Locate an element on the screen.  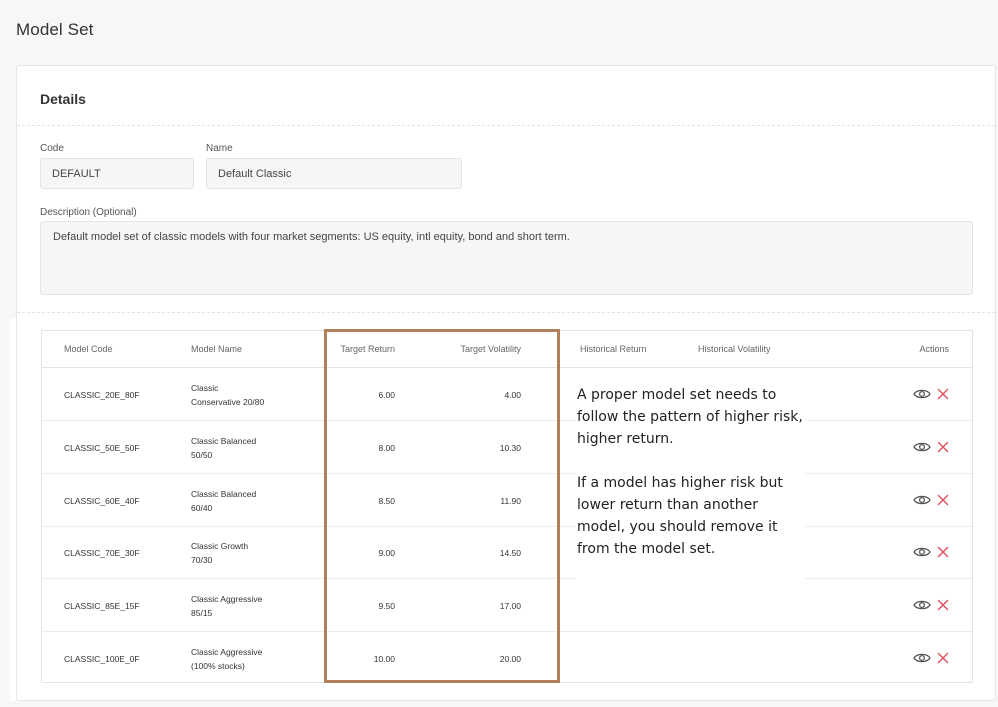
col-actions: Actions is located at coordinates (934, 349).